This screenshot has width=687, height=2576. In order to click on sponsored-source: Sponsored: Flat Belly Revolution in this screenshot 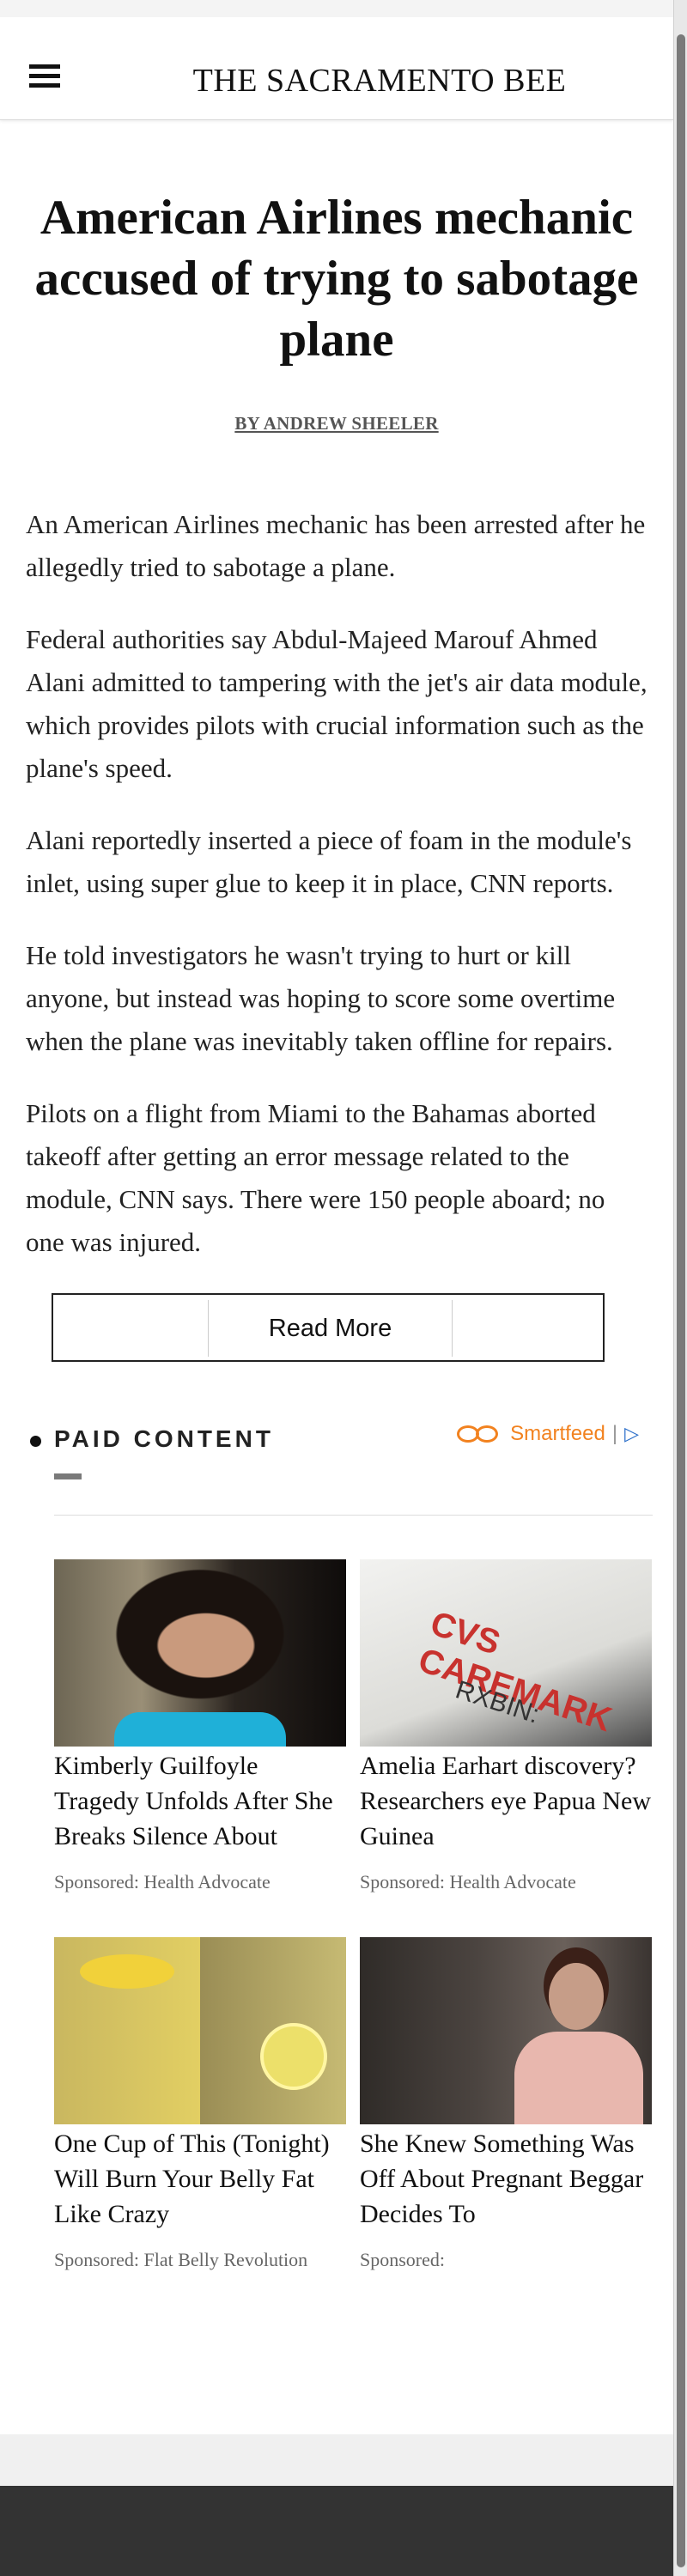, I will do `click(181, 2259)`.